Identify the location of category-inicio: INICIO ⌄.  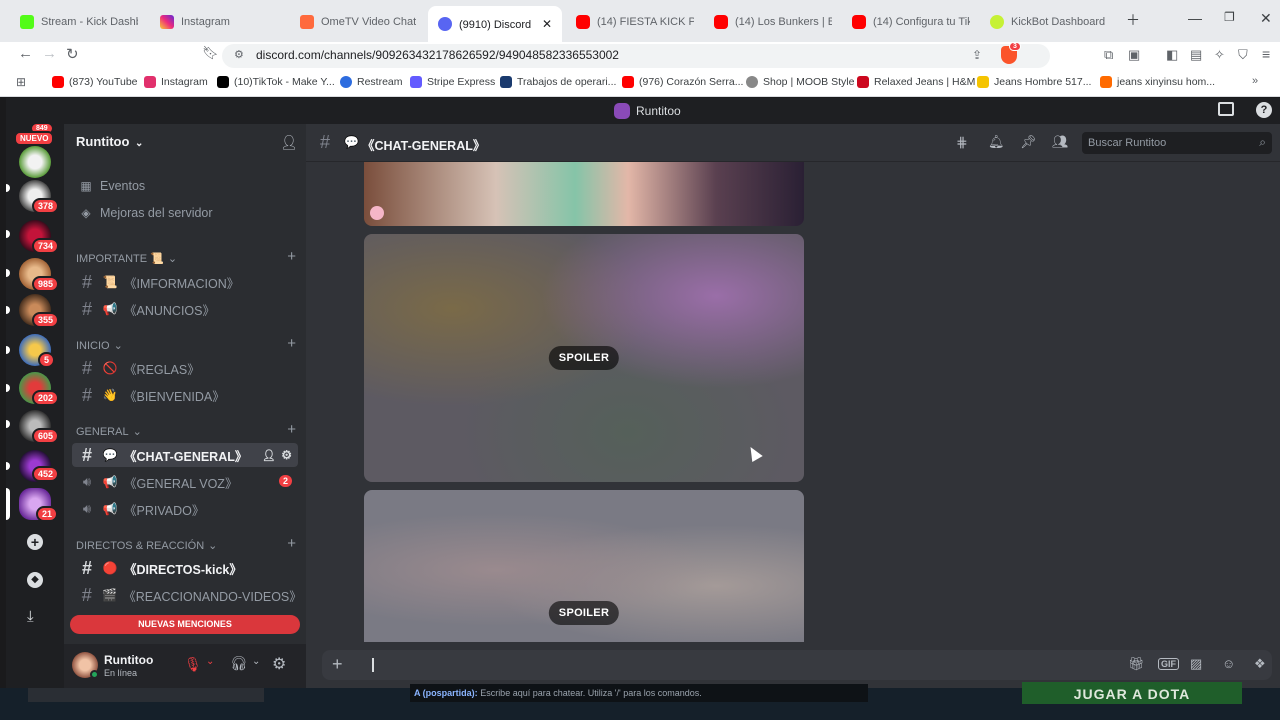
(99, 346).